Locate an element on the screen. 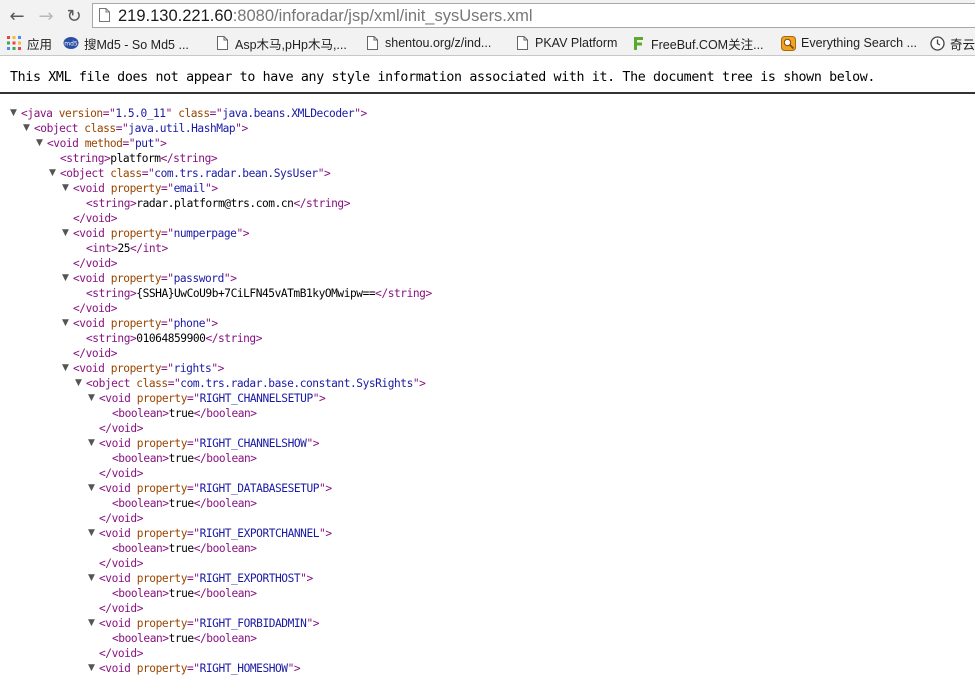 Image resolution: width=975 pixels, height=676 pixels. xml-attr-name: class is located at coordinates (97, 128).